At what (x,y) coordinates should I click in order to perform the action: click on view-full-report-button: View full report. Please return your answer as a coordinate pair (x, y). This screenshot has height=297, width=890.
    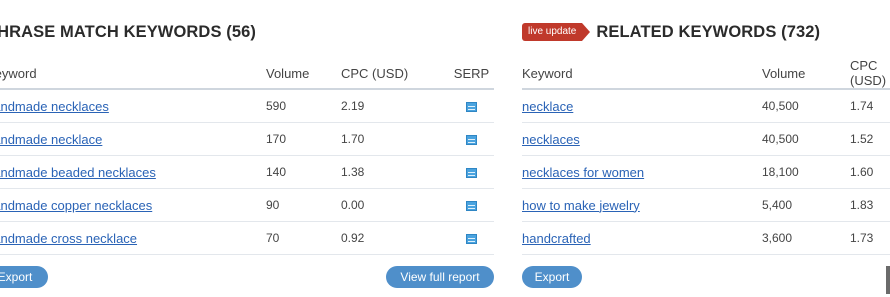
    Looking at the image, I should click on (440, 277).